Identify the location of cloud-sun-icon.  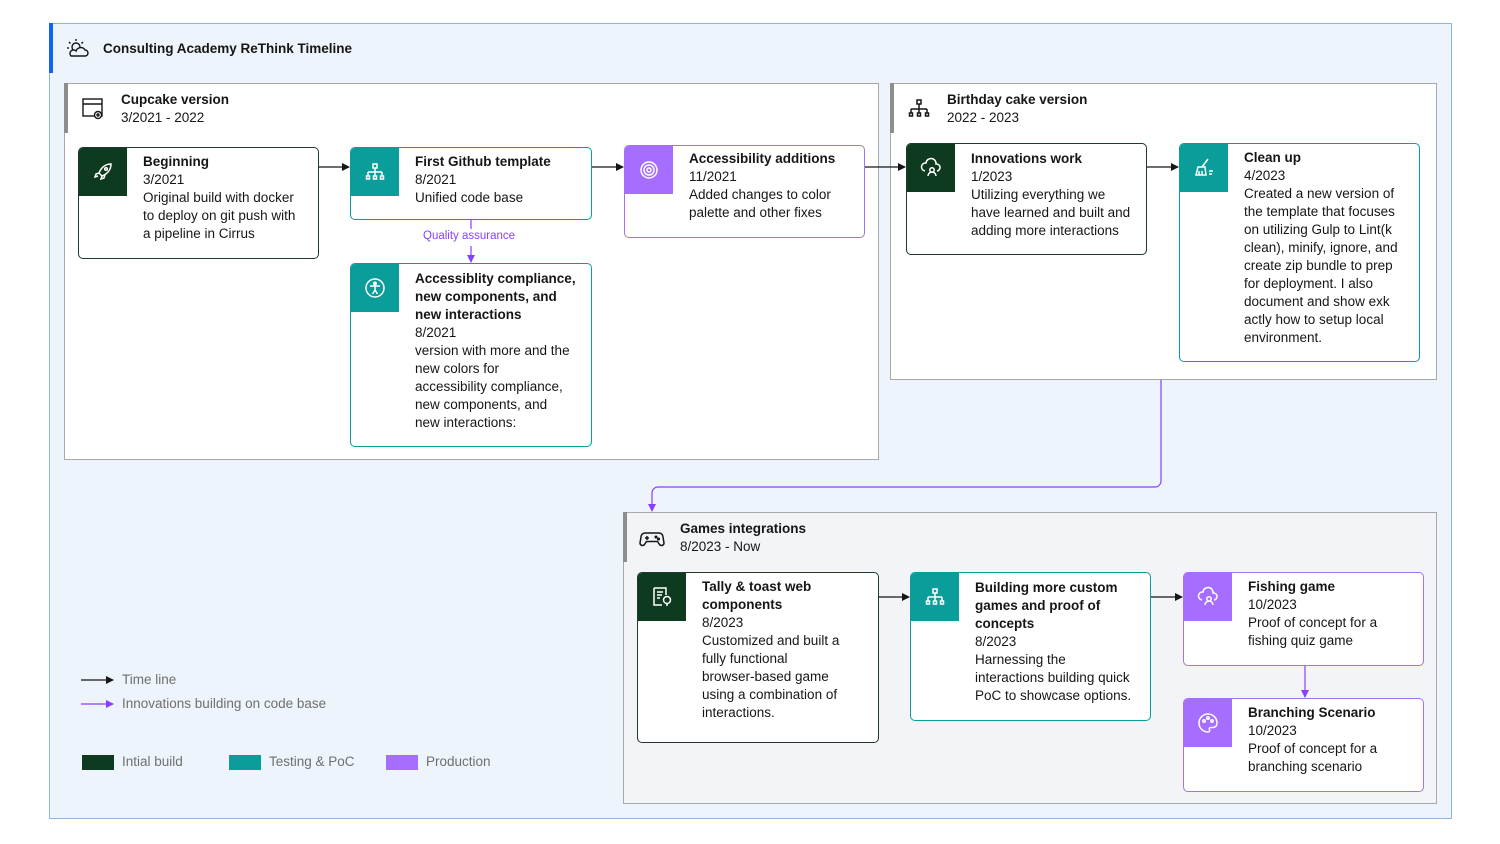
(78, 48).